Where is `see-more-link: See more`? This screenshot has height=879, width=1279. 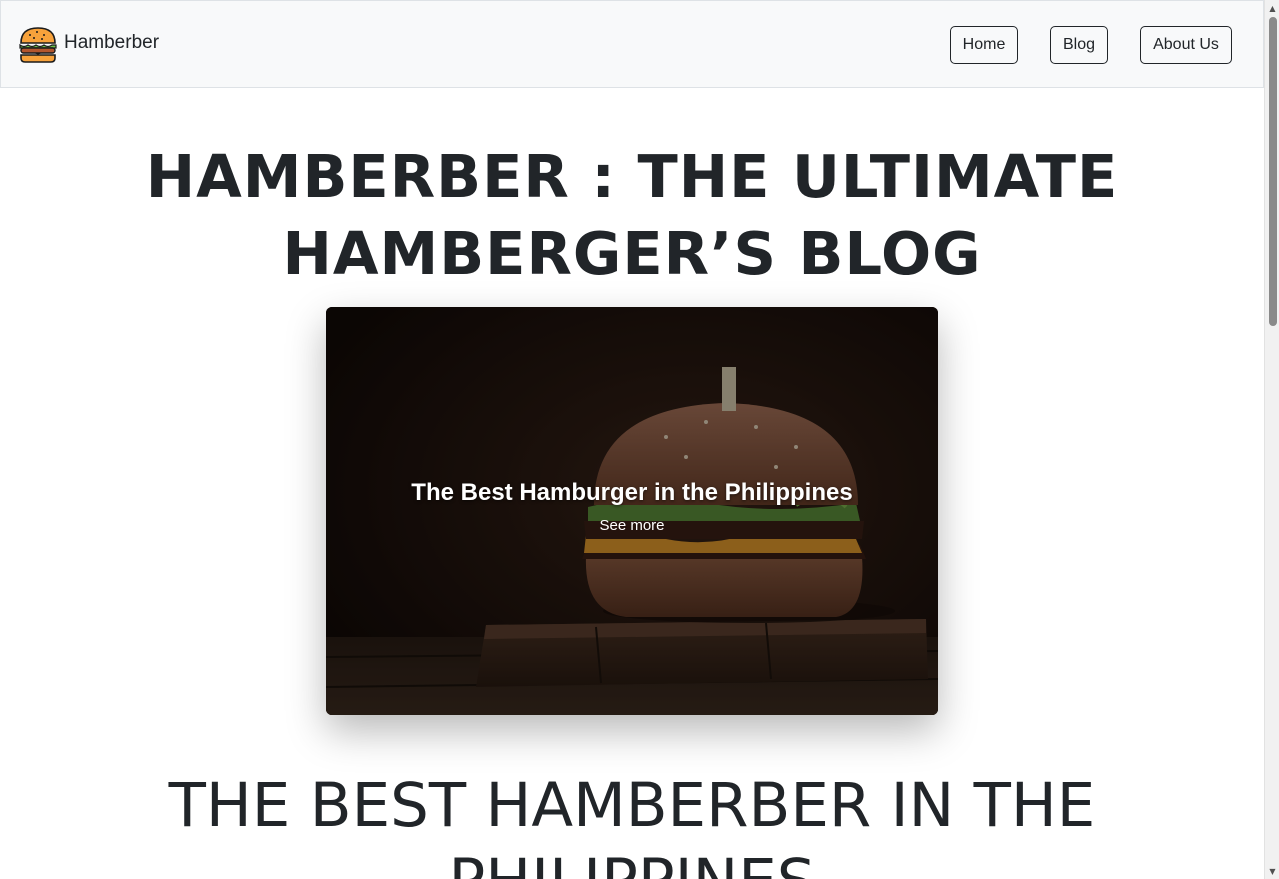
see-more-link: See more is located at coordinates (631, 525).